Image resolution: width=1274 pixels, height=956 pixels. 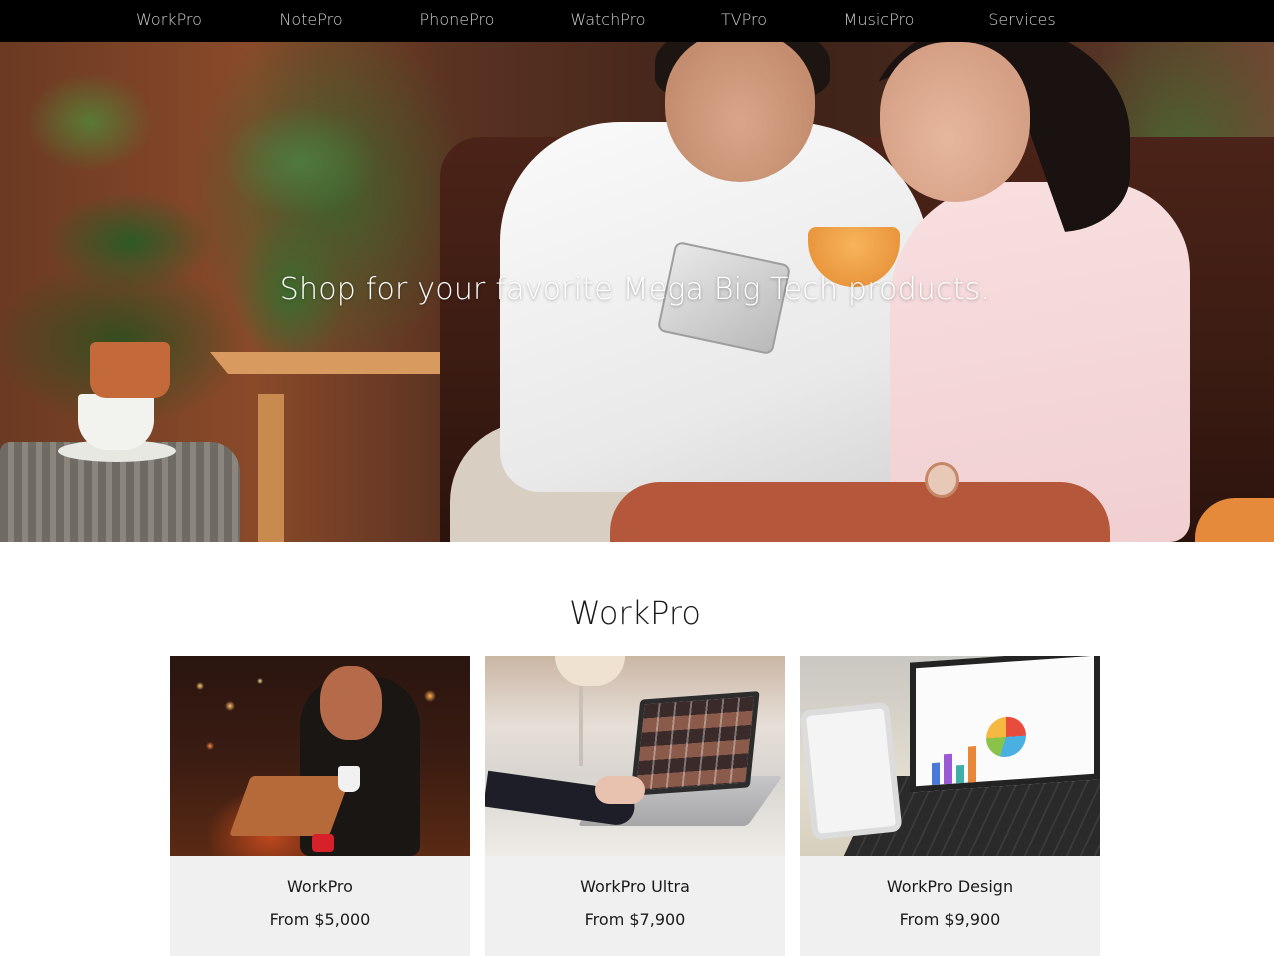 I want to click on product-card-workpro: WorkPro From $5,000, so click(x=320, y=806).